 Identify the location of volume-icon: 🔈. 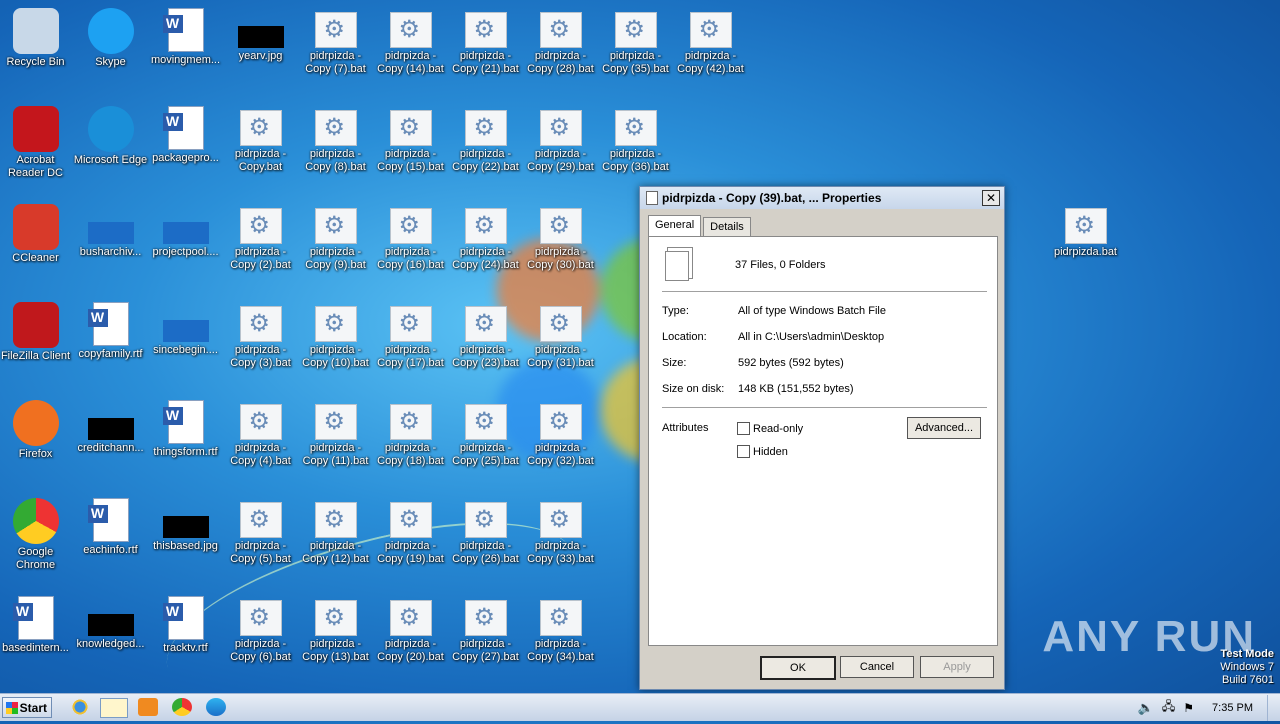
(1146, 708).